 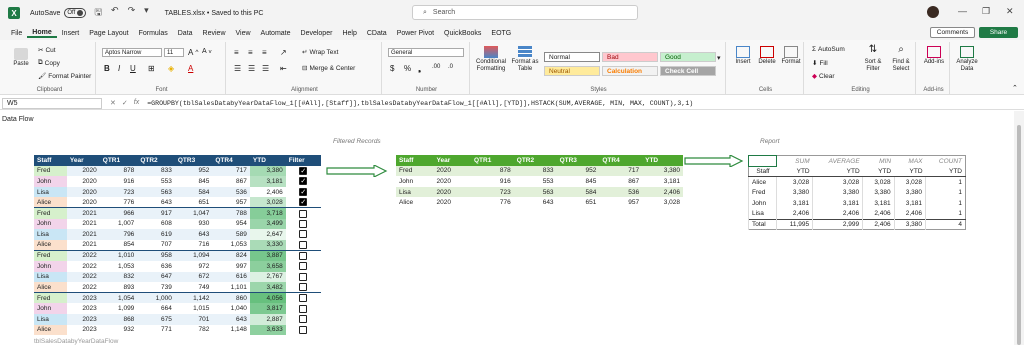 I want to click on report-cell: 1, so click(x=945, y=182).